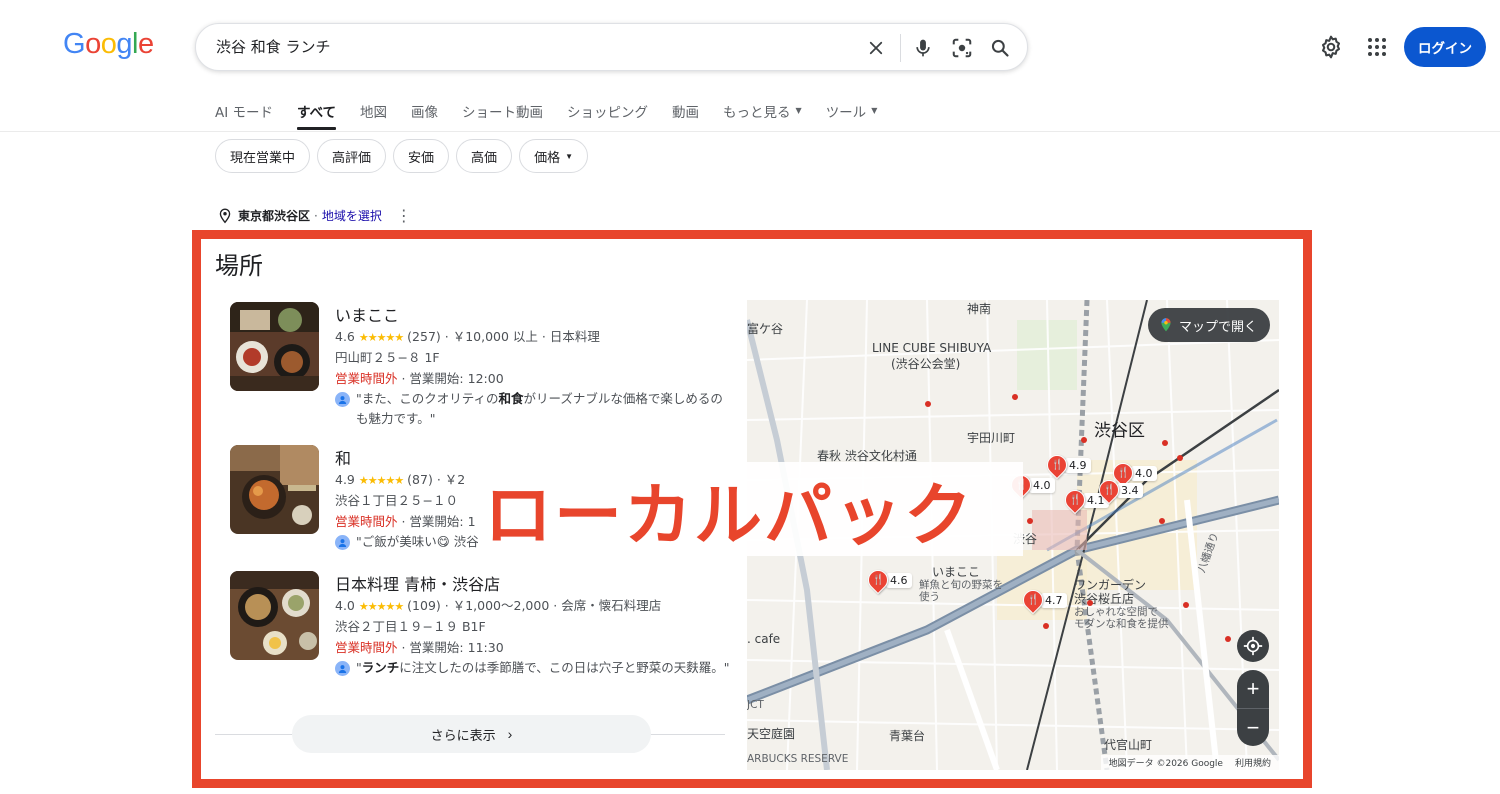 The width and height of the screenshot is (1500, 794). I want to click on plus-icon: +, so click(1253, 688).